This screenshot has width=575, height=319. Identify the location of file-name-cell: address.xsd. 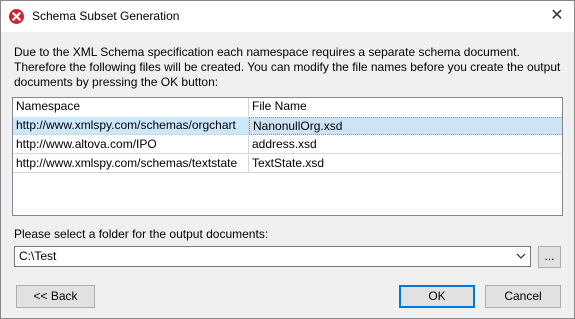
(405, 145).